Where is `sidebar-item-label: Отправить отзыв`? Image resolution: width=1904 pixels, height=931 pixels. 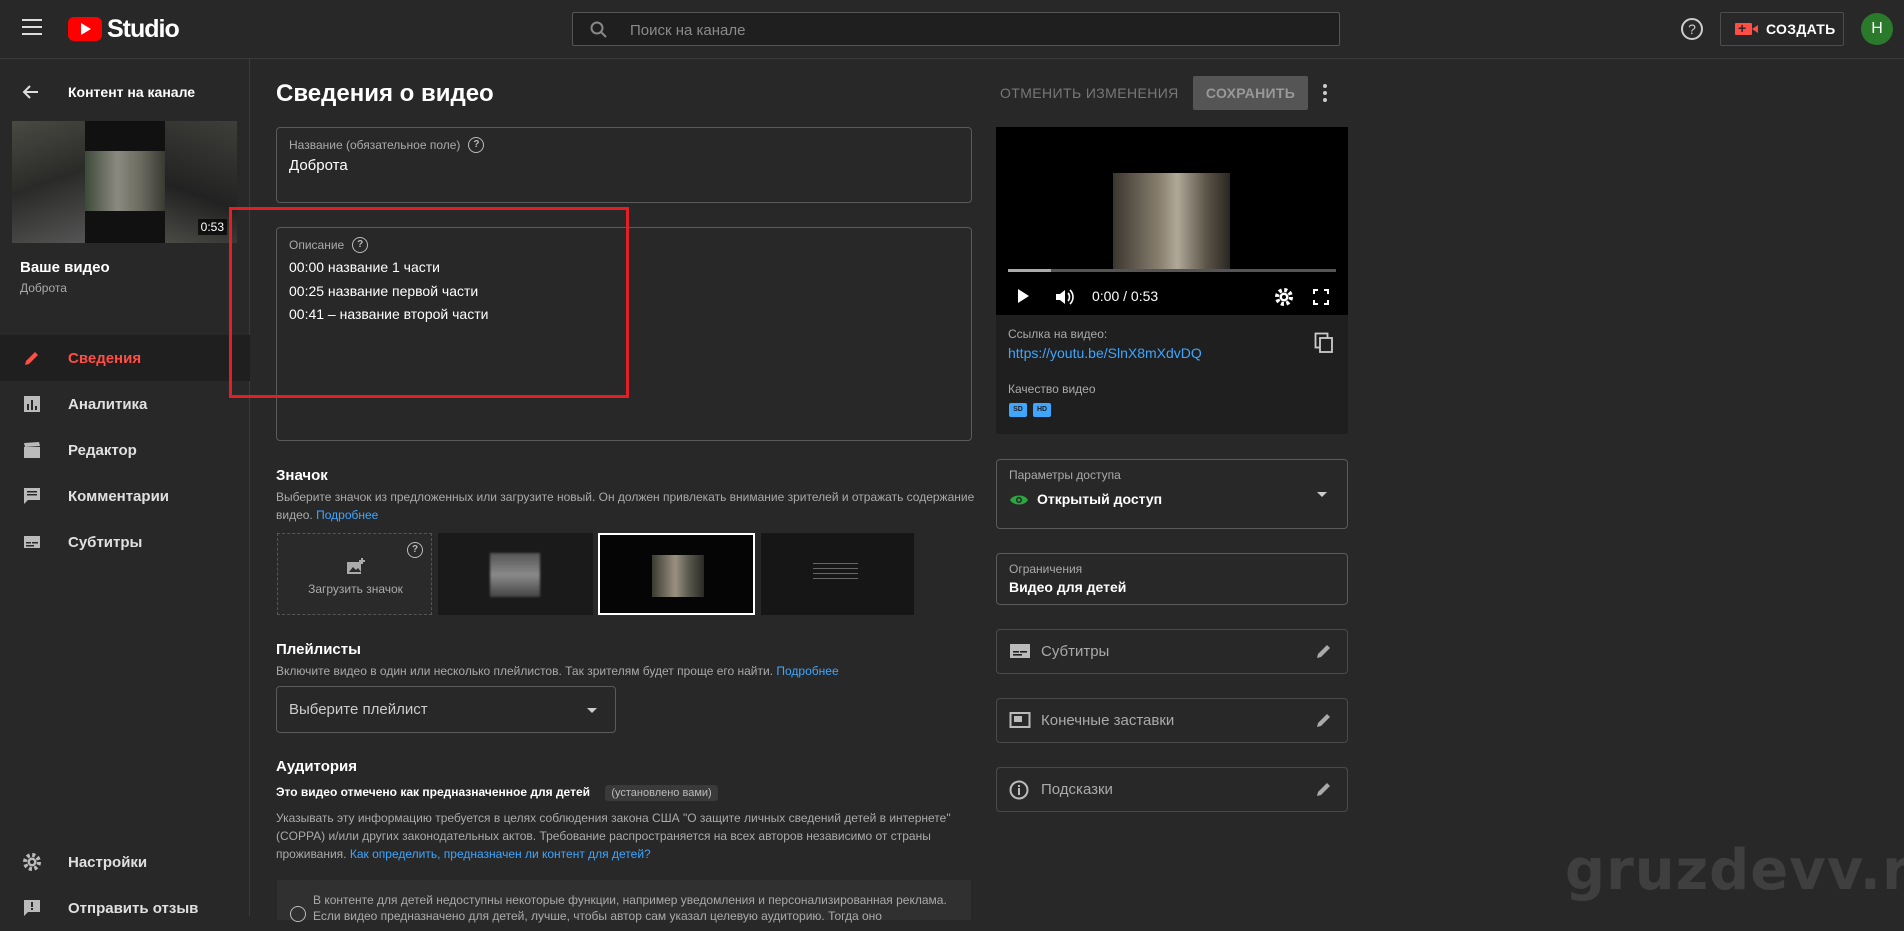
sidebar-item-label: Отправить отзыв is located at coordinates (133, 908).